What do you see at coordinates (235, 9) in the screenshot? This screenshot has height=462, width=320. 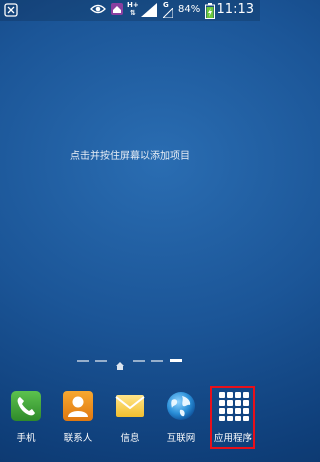 I see `clock: 11:13` at bounding box center [235, 9].